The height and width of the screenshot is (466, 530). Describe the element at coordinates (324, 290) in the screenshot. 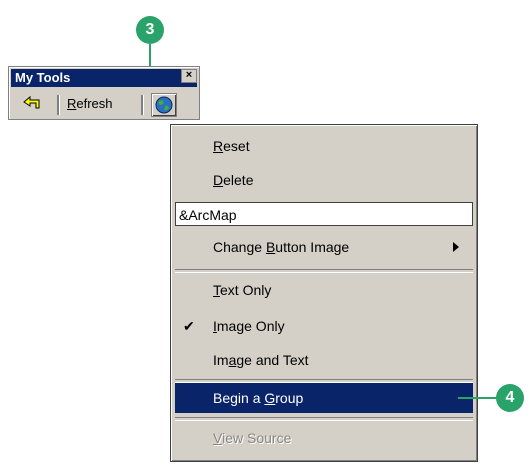

I see `menu-item-text-only: Text Only` at that location.